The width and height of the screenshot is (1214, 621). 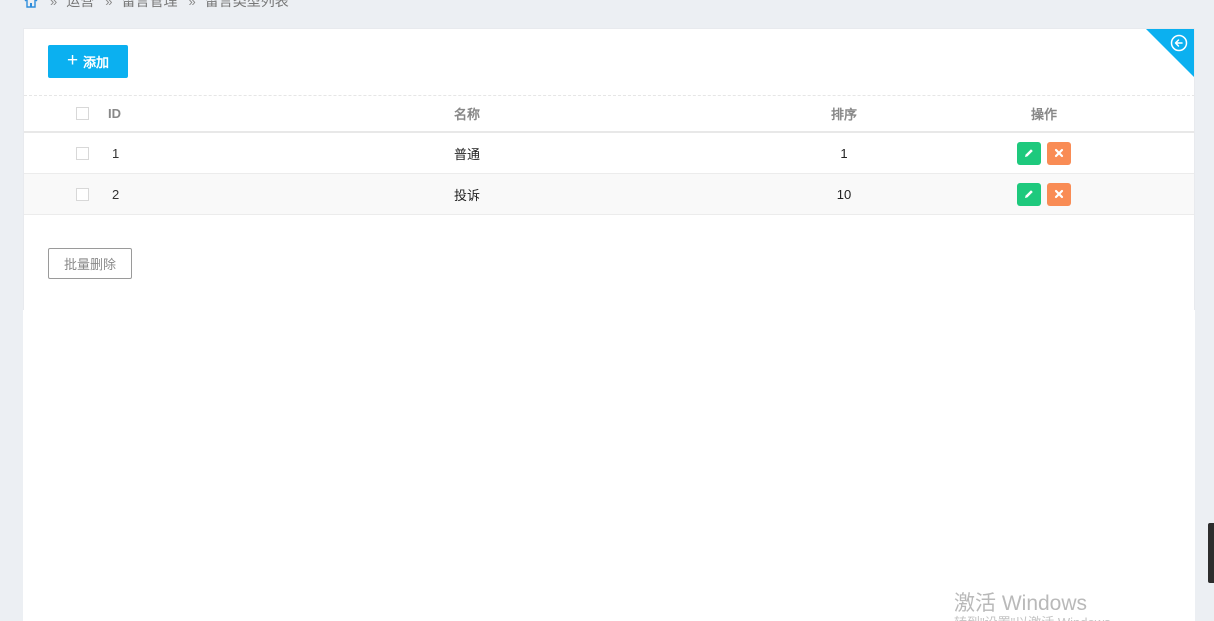 What do you see at coordinates (1043, 114) in the screenshot?
I see `header-operation: 操作` at bounding box center [1043, 114].